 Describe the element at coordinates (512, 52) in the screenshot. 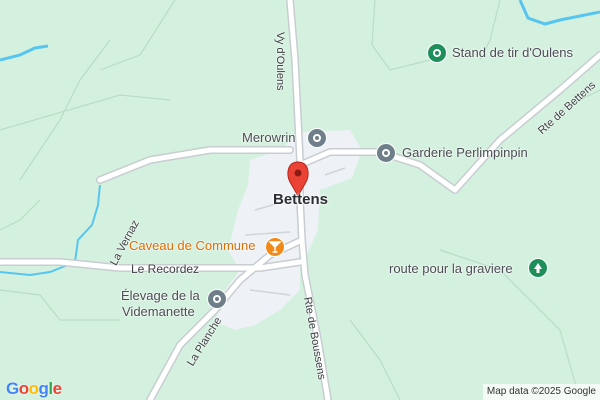

I see `poi-label-stand-de-tir: Stand de tir d'Oulens` at that location.